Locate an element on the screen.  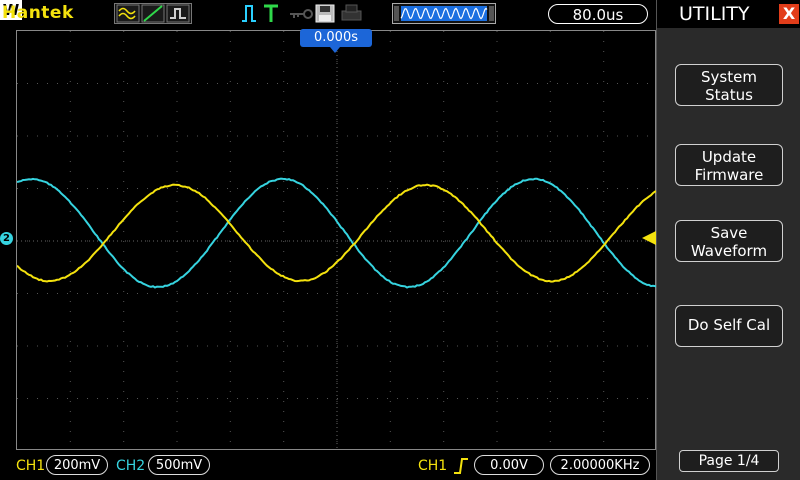
timebase-window-icon is located at coordinates (444, 13).